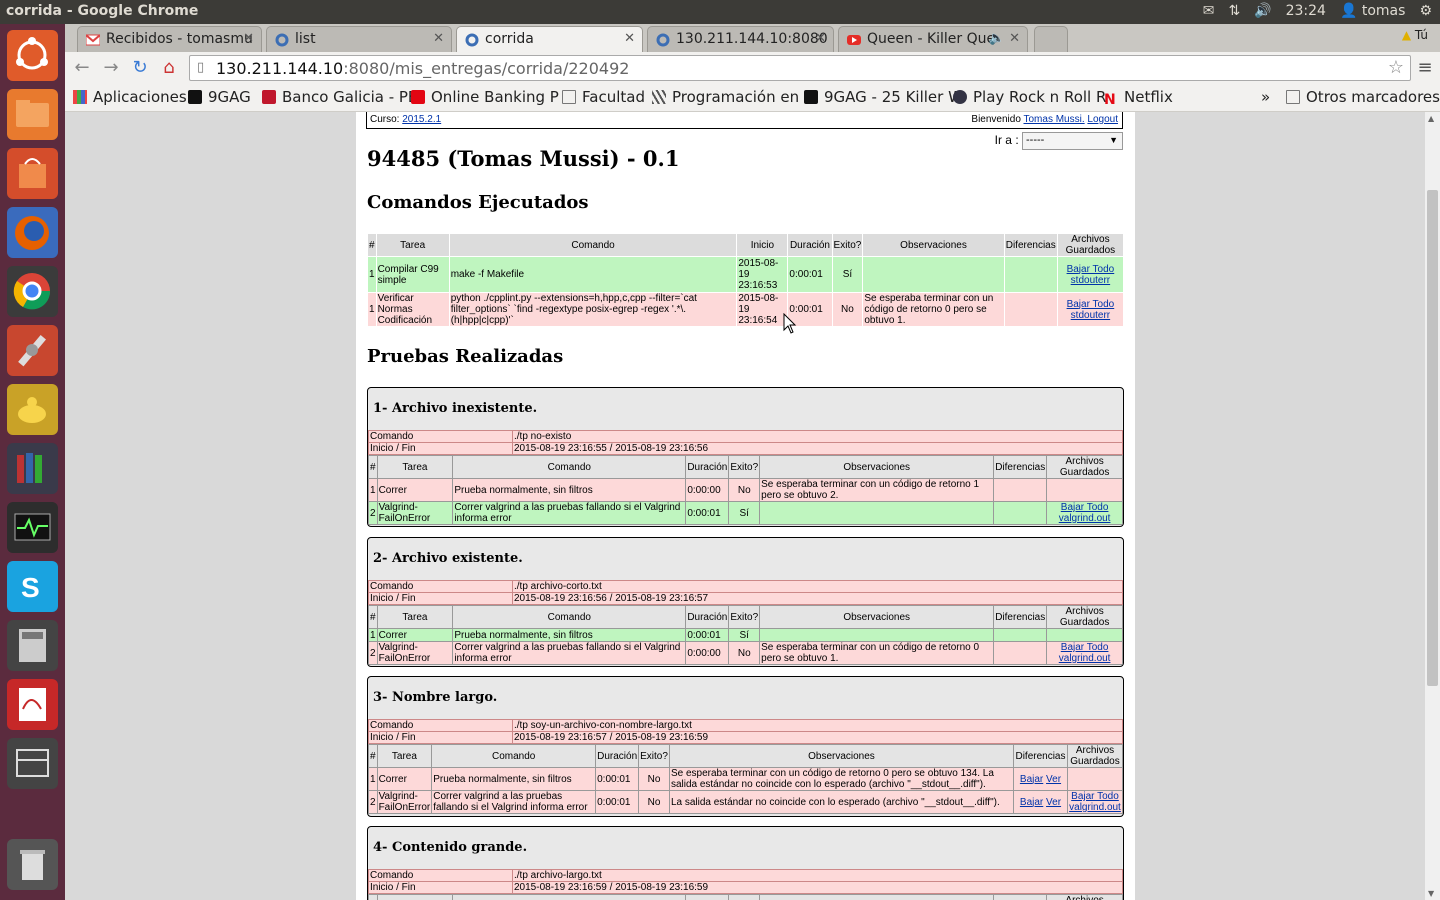 This screenshot has height=900, width=1440. I want to click on firefox-icon, so click(32, 232).